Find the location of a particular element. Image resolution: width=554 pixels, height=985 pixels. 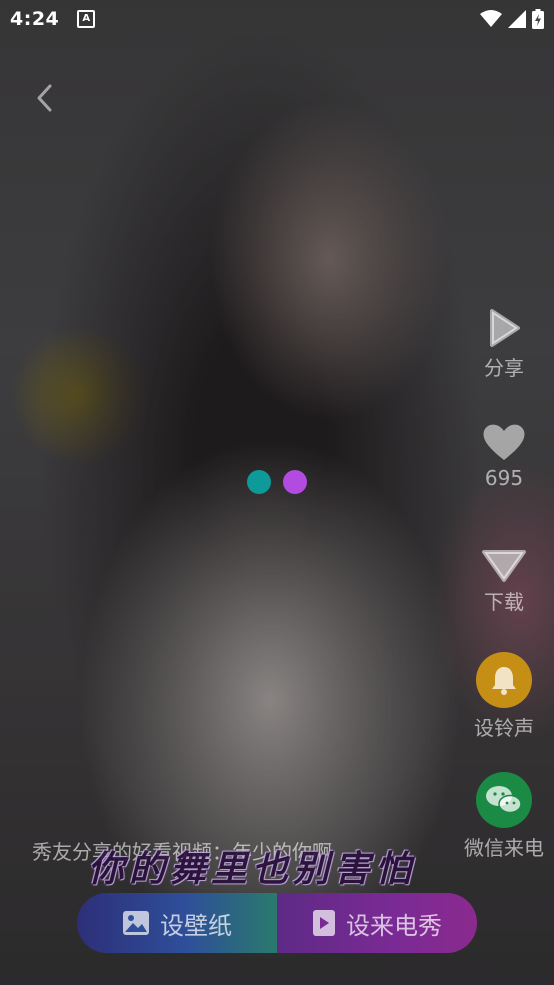

share-action: 分享 is located at coordinates (504, 344).